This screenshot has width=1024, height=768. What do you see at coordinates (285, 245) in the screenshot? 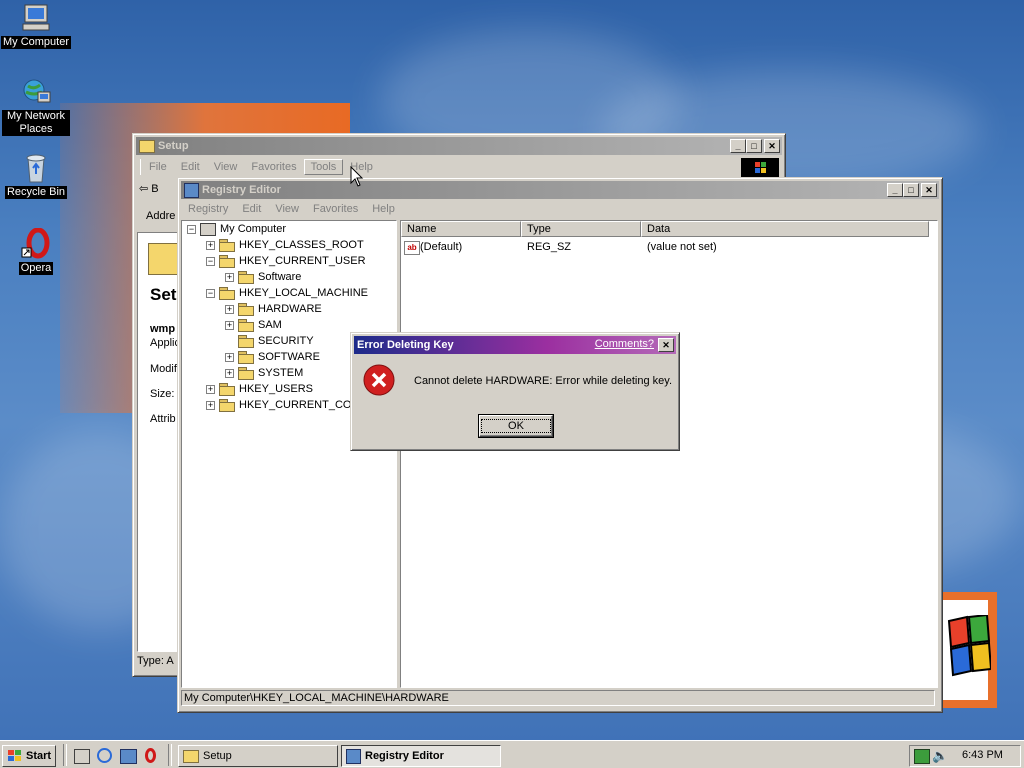
I see `tree-node: + HKEY_CLASSES_ROOT` at bounding box center [285, 245].